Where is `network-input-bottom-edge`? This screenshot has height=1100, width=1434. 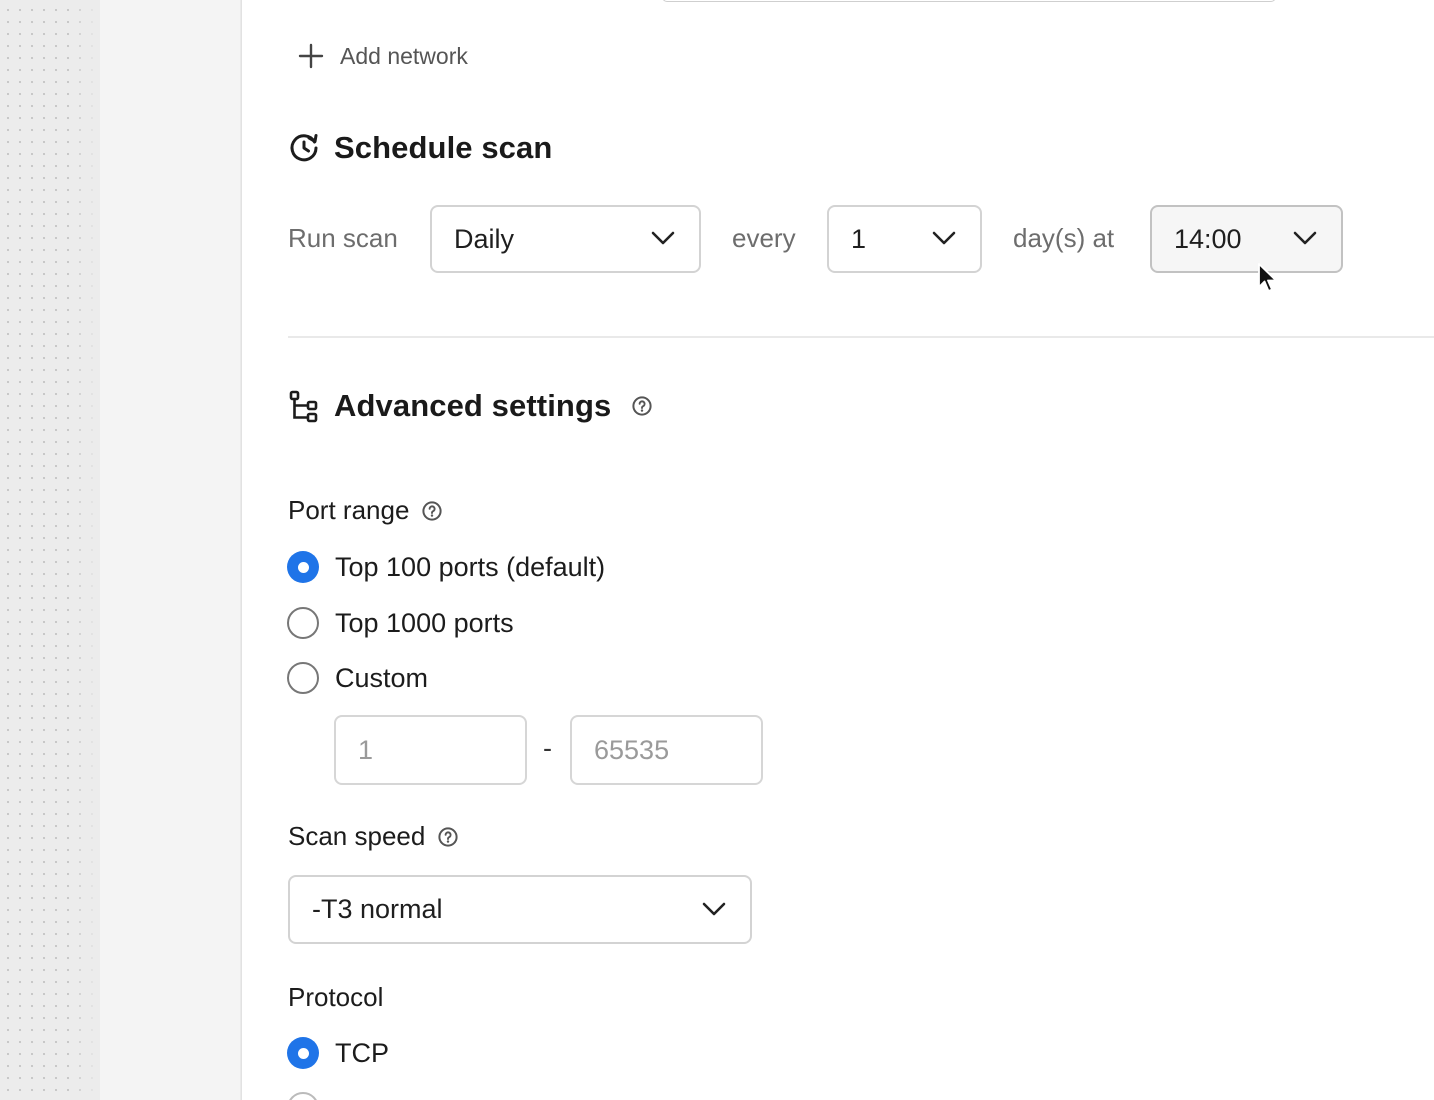
network-input-bottom-edge is located at coordinates (969, 1).